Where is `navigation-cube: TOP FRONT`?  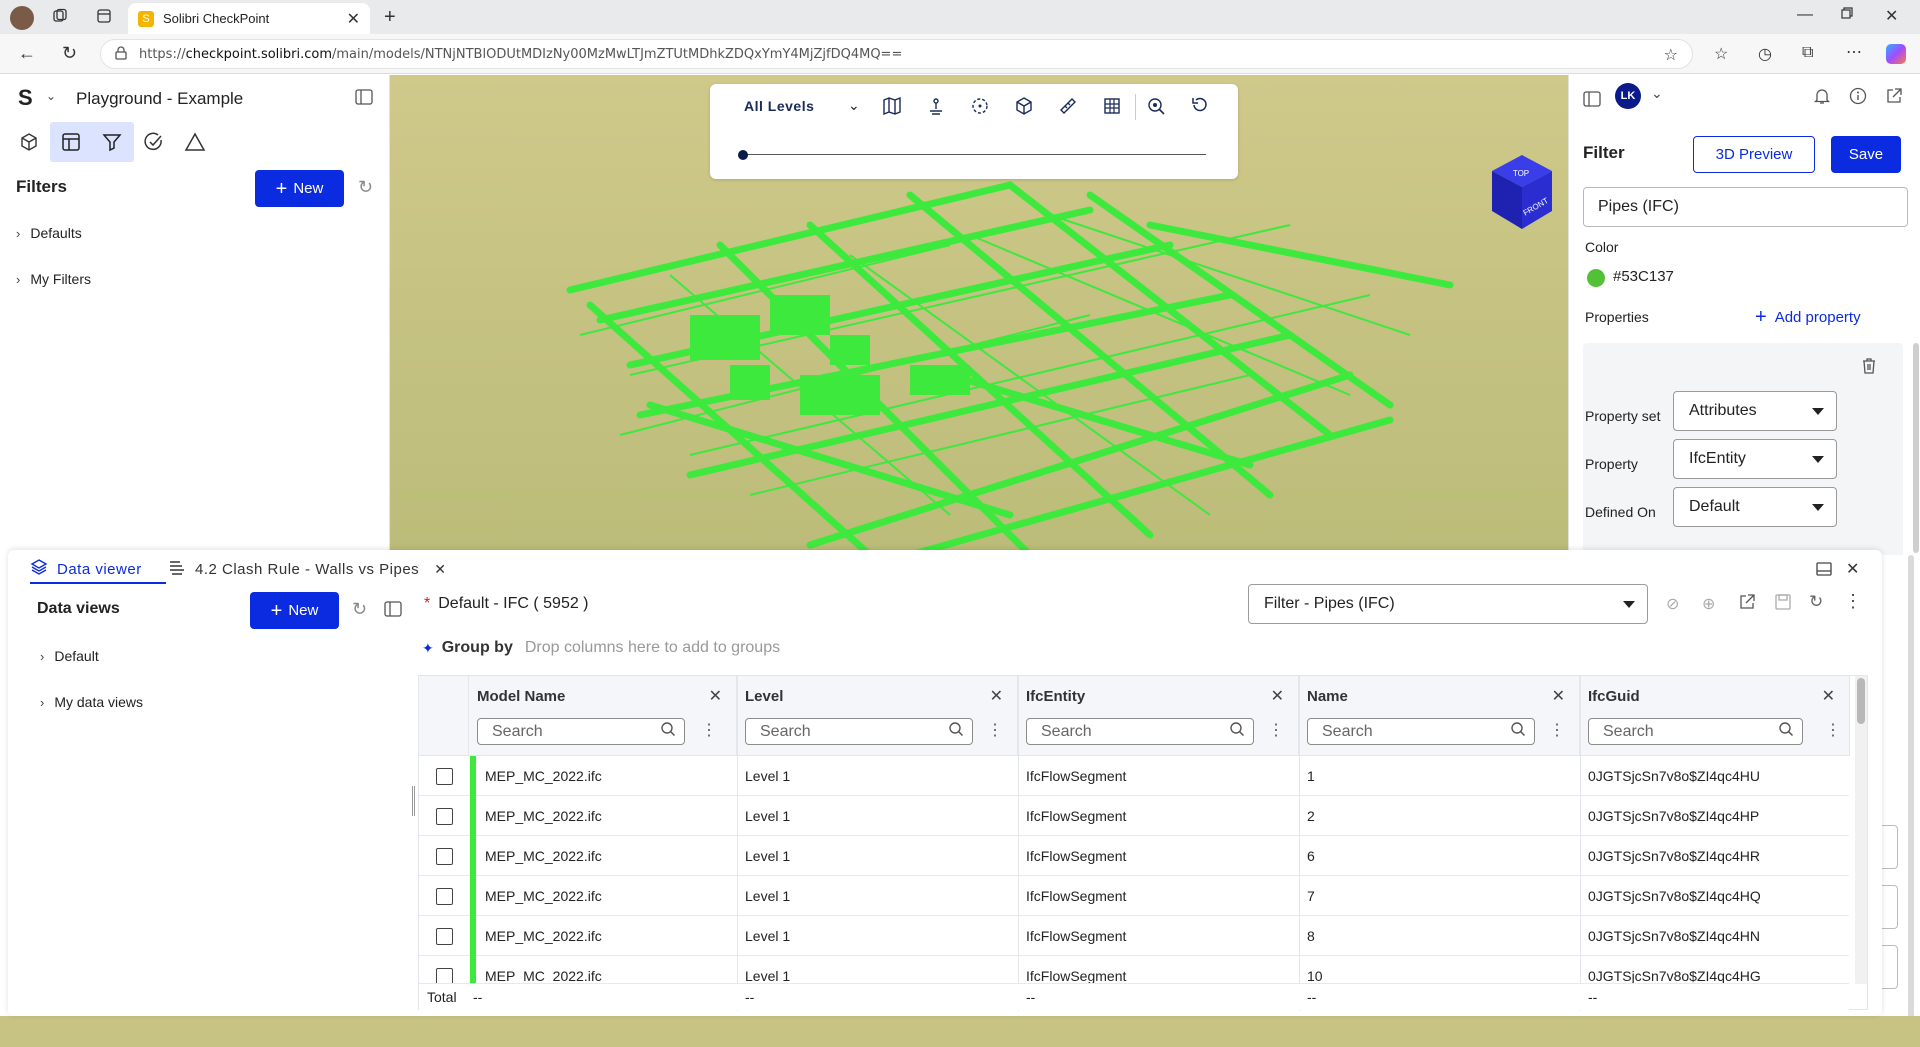 navigation-cube: TOP FRONT is located at coordinates (1518, 194).